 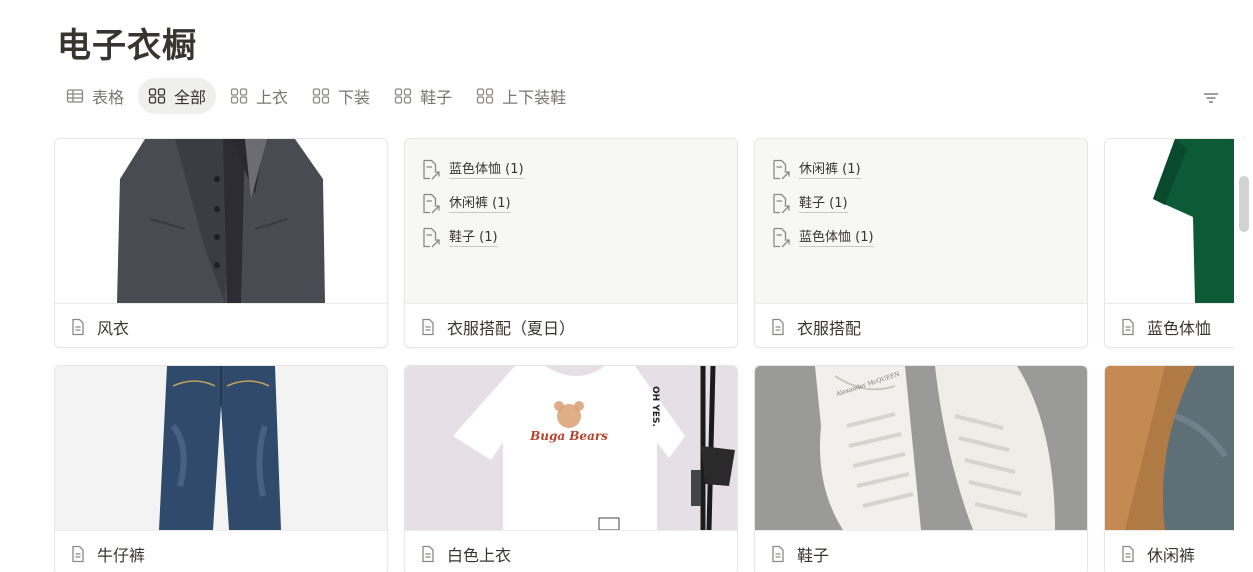 I want to click on tab-label: 下装, so click(x=354, y=97).